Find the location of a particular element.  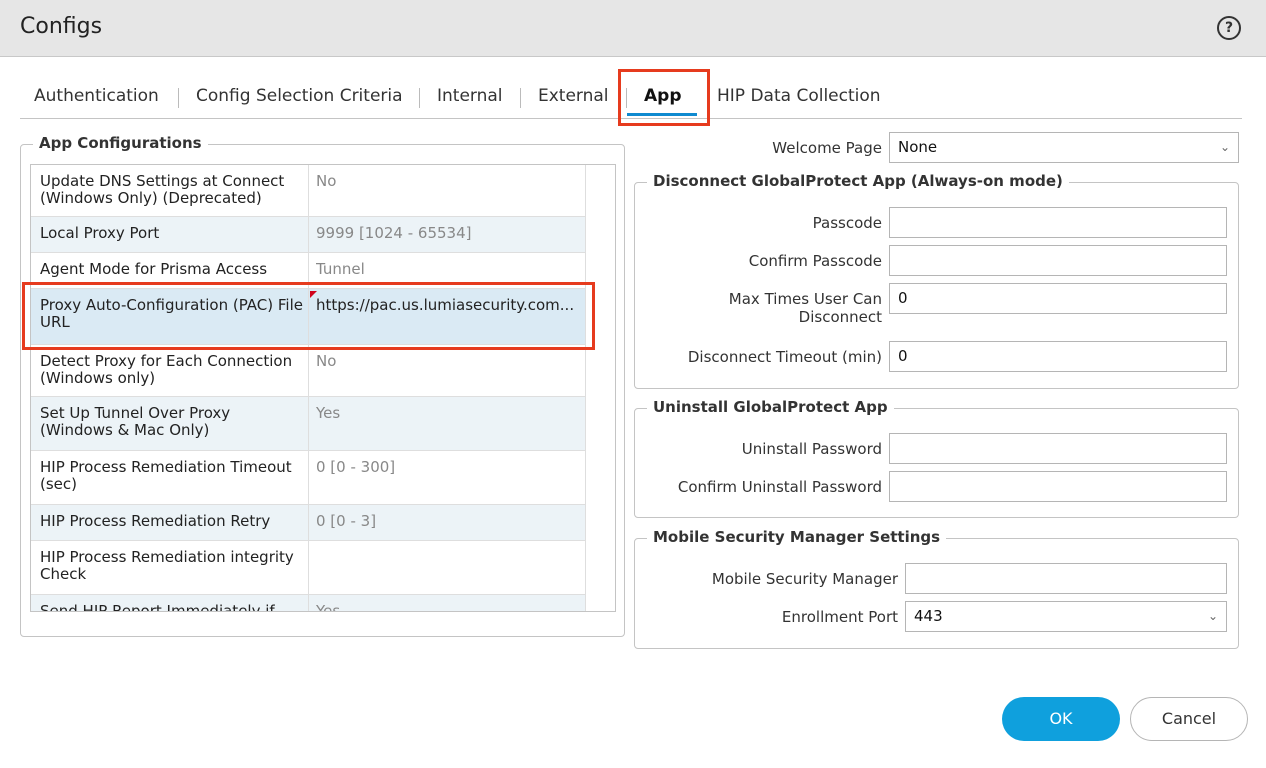

enrollment-port-label: Enrollment Port is located at coordinates (839, 617).